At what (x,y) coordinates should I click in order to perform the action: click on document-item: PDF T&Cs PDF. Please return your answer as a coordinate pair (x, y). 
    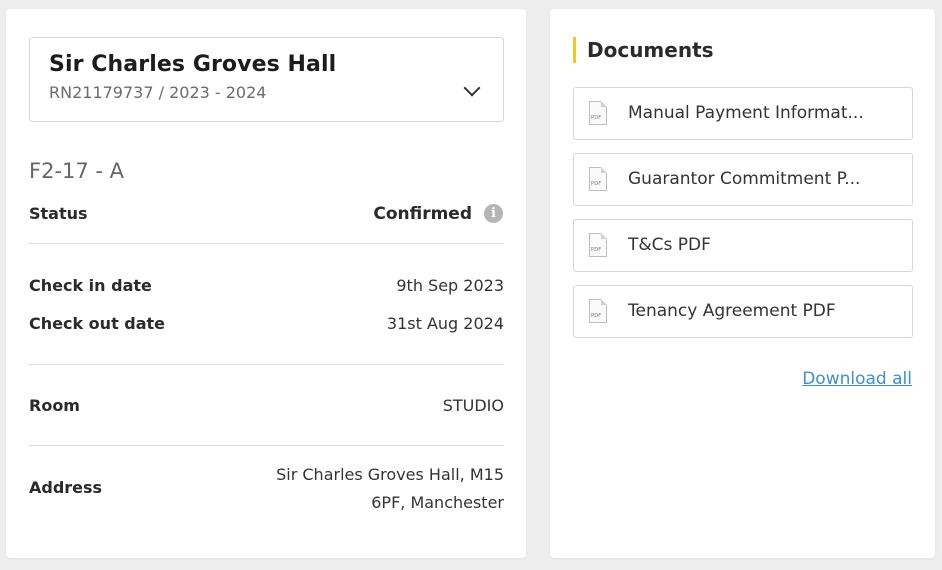
    Looking at the image, I should click on (743, 245).